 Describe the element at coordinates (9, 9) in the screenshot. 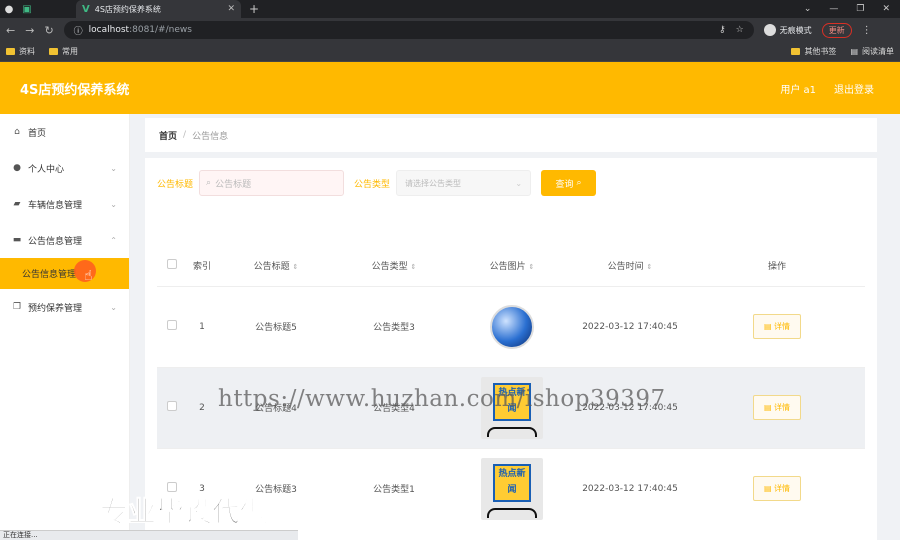

I see `github-icon: ●` at that location.